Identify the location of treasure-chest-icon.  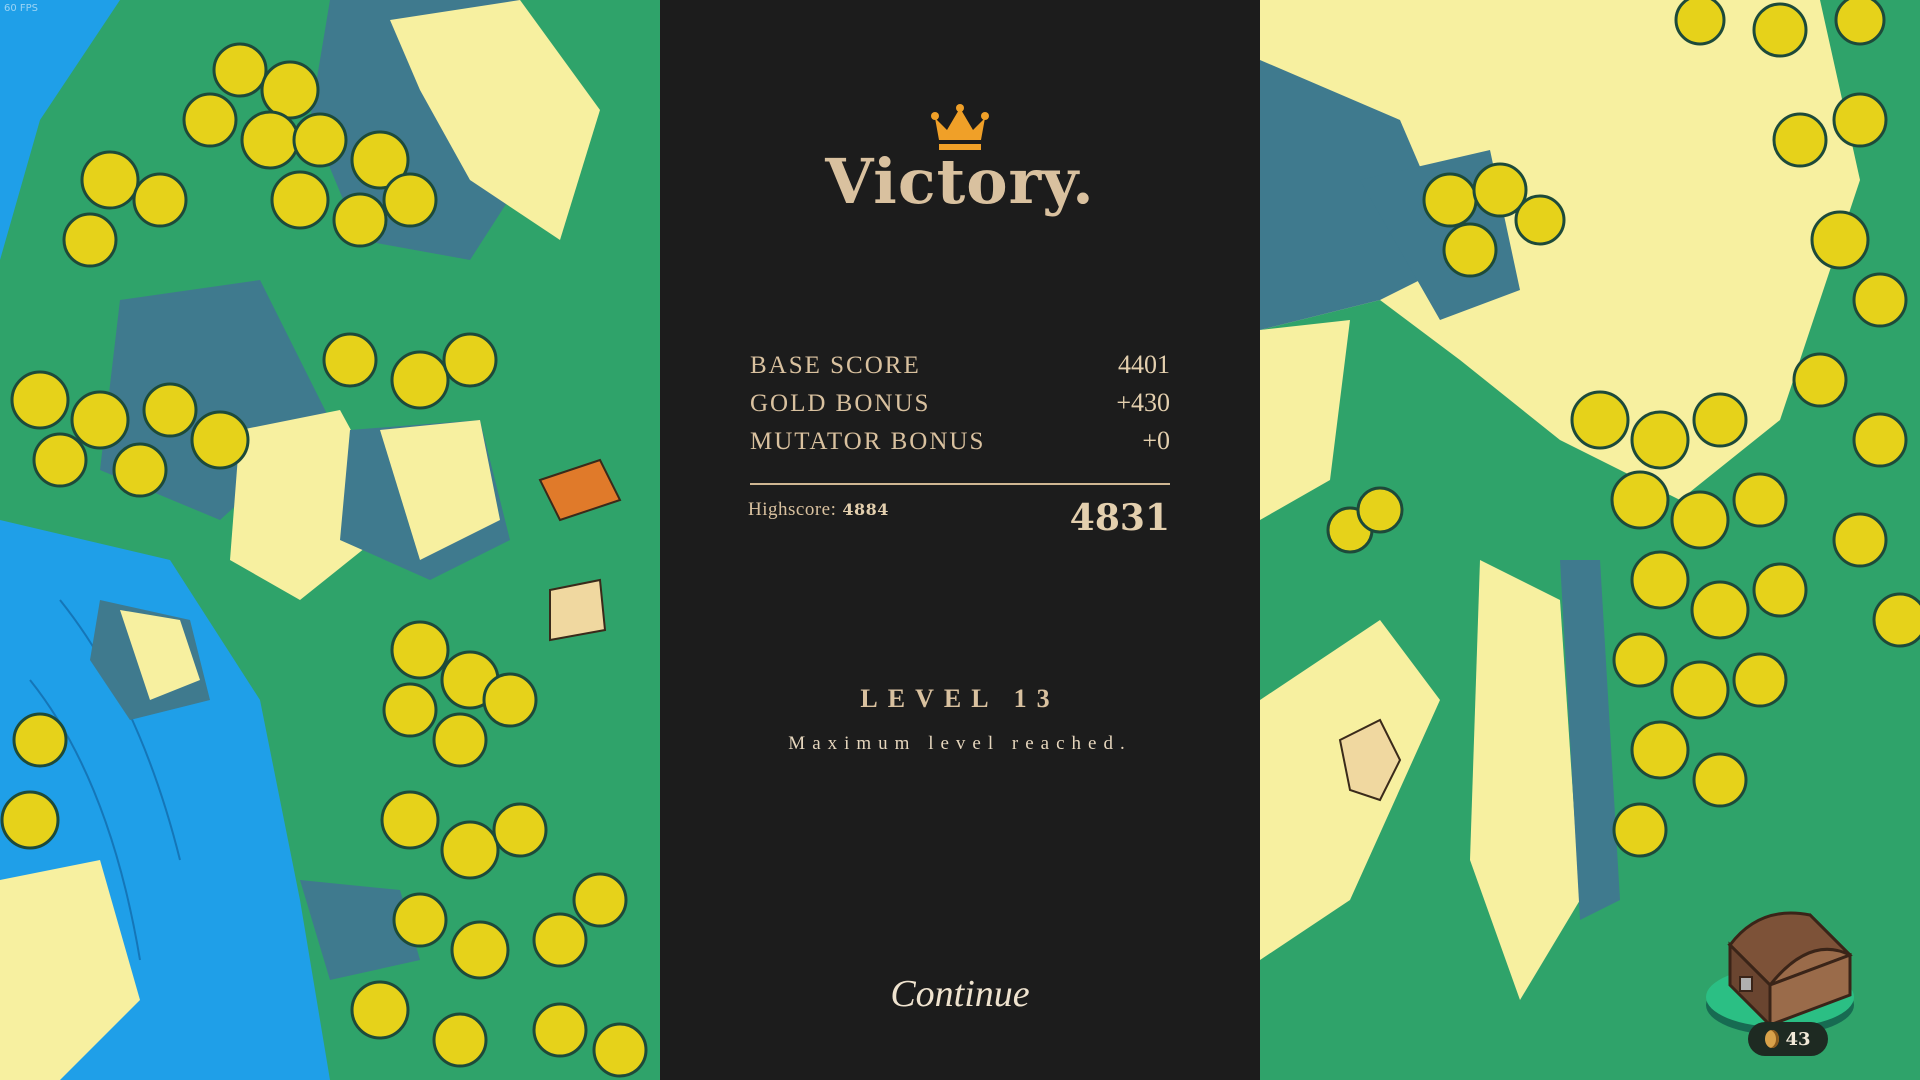
(1780, 973).